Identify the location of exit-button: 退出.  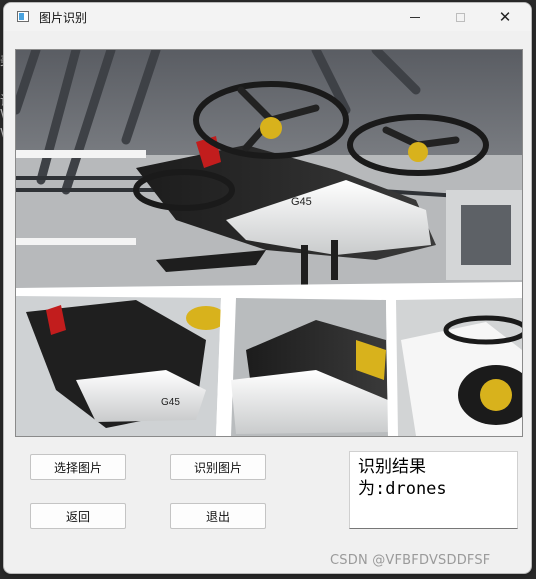
(218, 516).